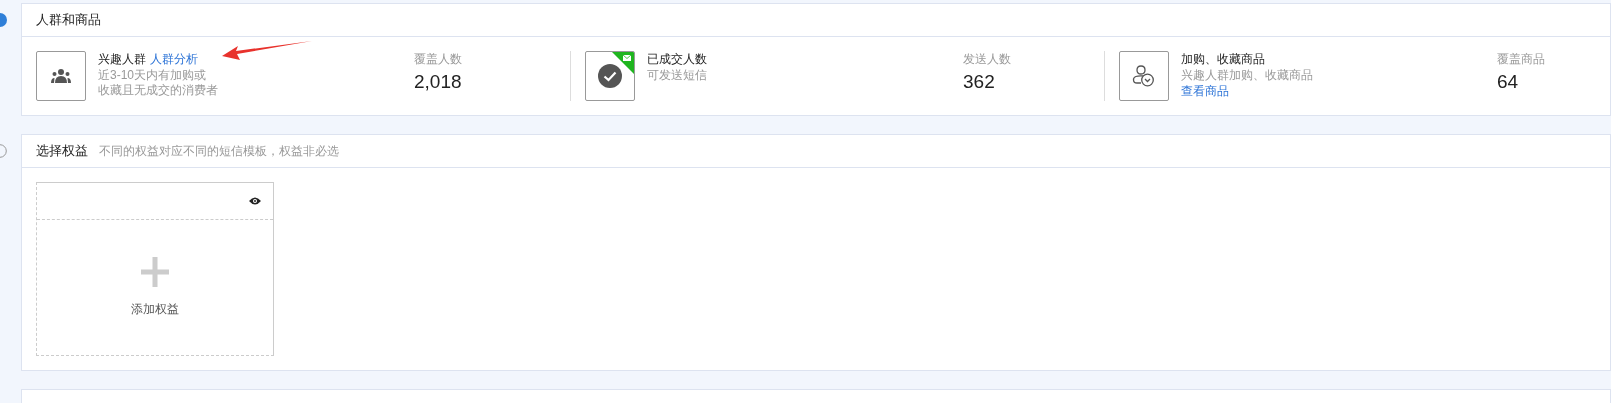 This screenshot has height=403, width=1611. What do you see at coordinates (1144, 76) in the screenshot?
I see `person-check-icon` at bounding box center [1144, 76].